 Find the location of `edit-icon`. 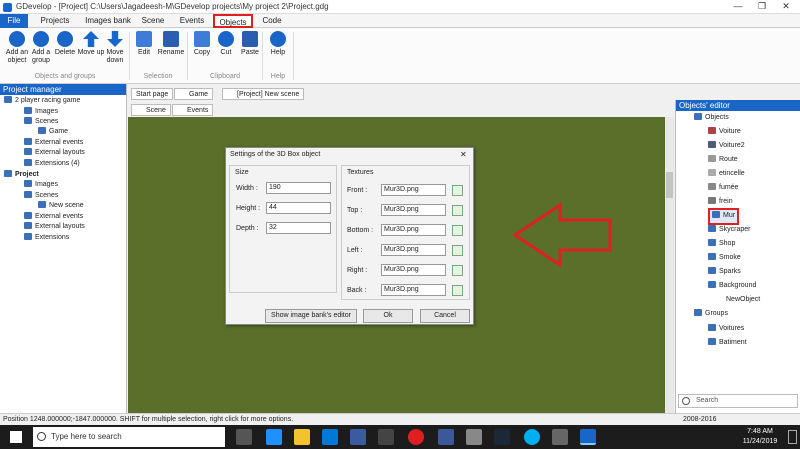

edit-icon is located at coordinates (144, 39).